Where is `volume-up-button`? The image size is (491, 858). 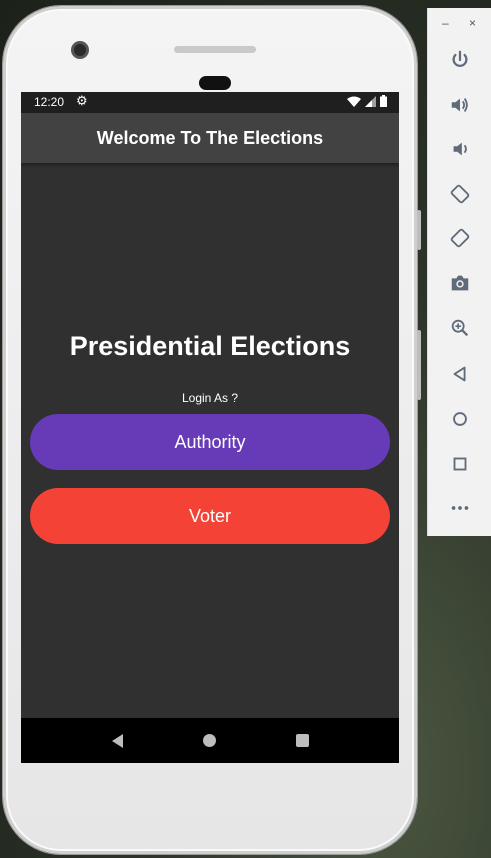
volume-up-button is located at coordinates (460, 105).